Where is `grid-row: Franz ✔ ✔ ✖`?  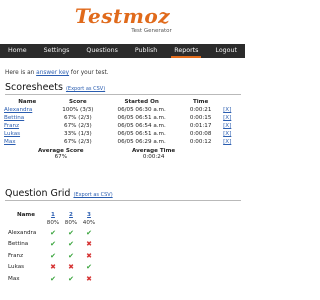 grid-row: Franz ✔ ✔ ✖ is located at coordinates (53, 256).